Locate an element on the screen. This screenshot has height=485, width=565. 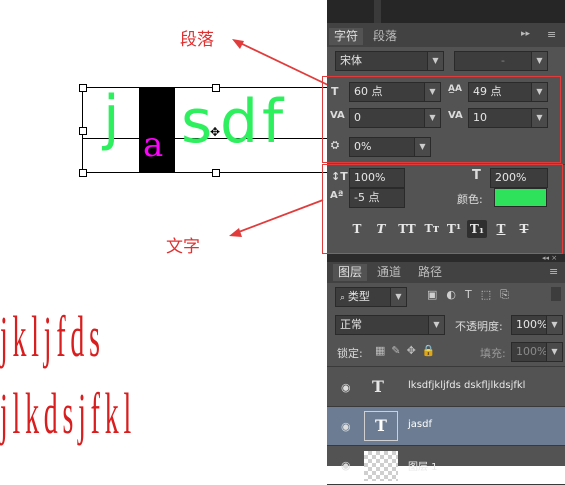
tab-paths: 路径 is located at coordinates (430, 272).